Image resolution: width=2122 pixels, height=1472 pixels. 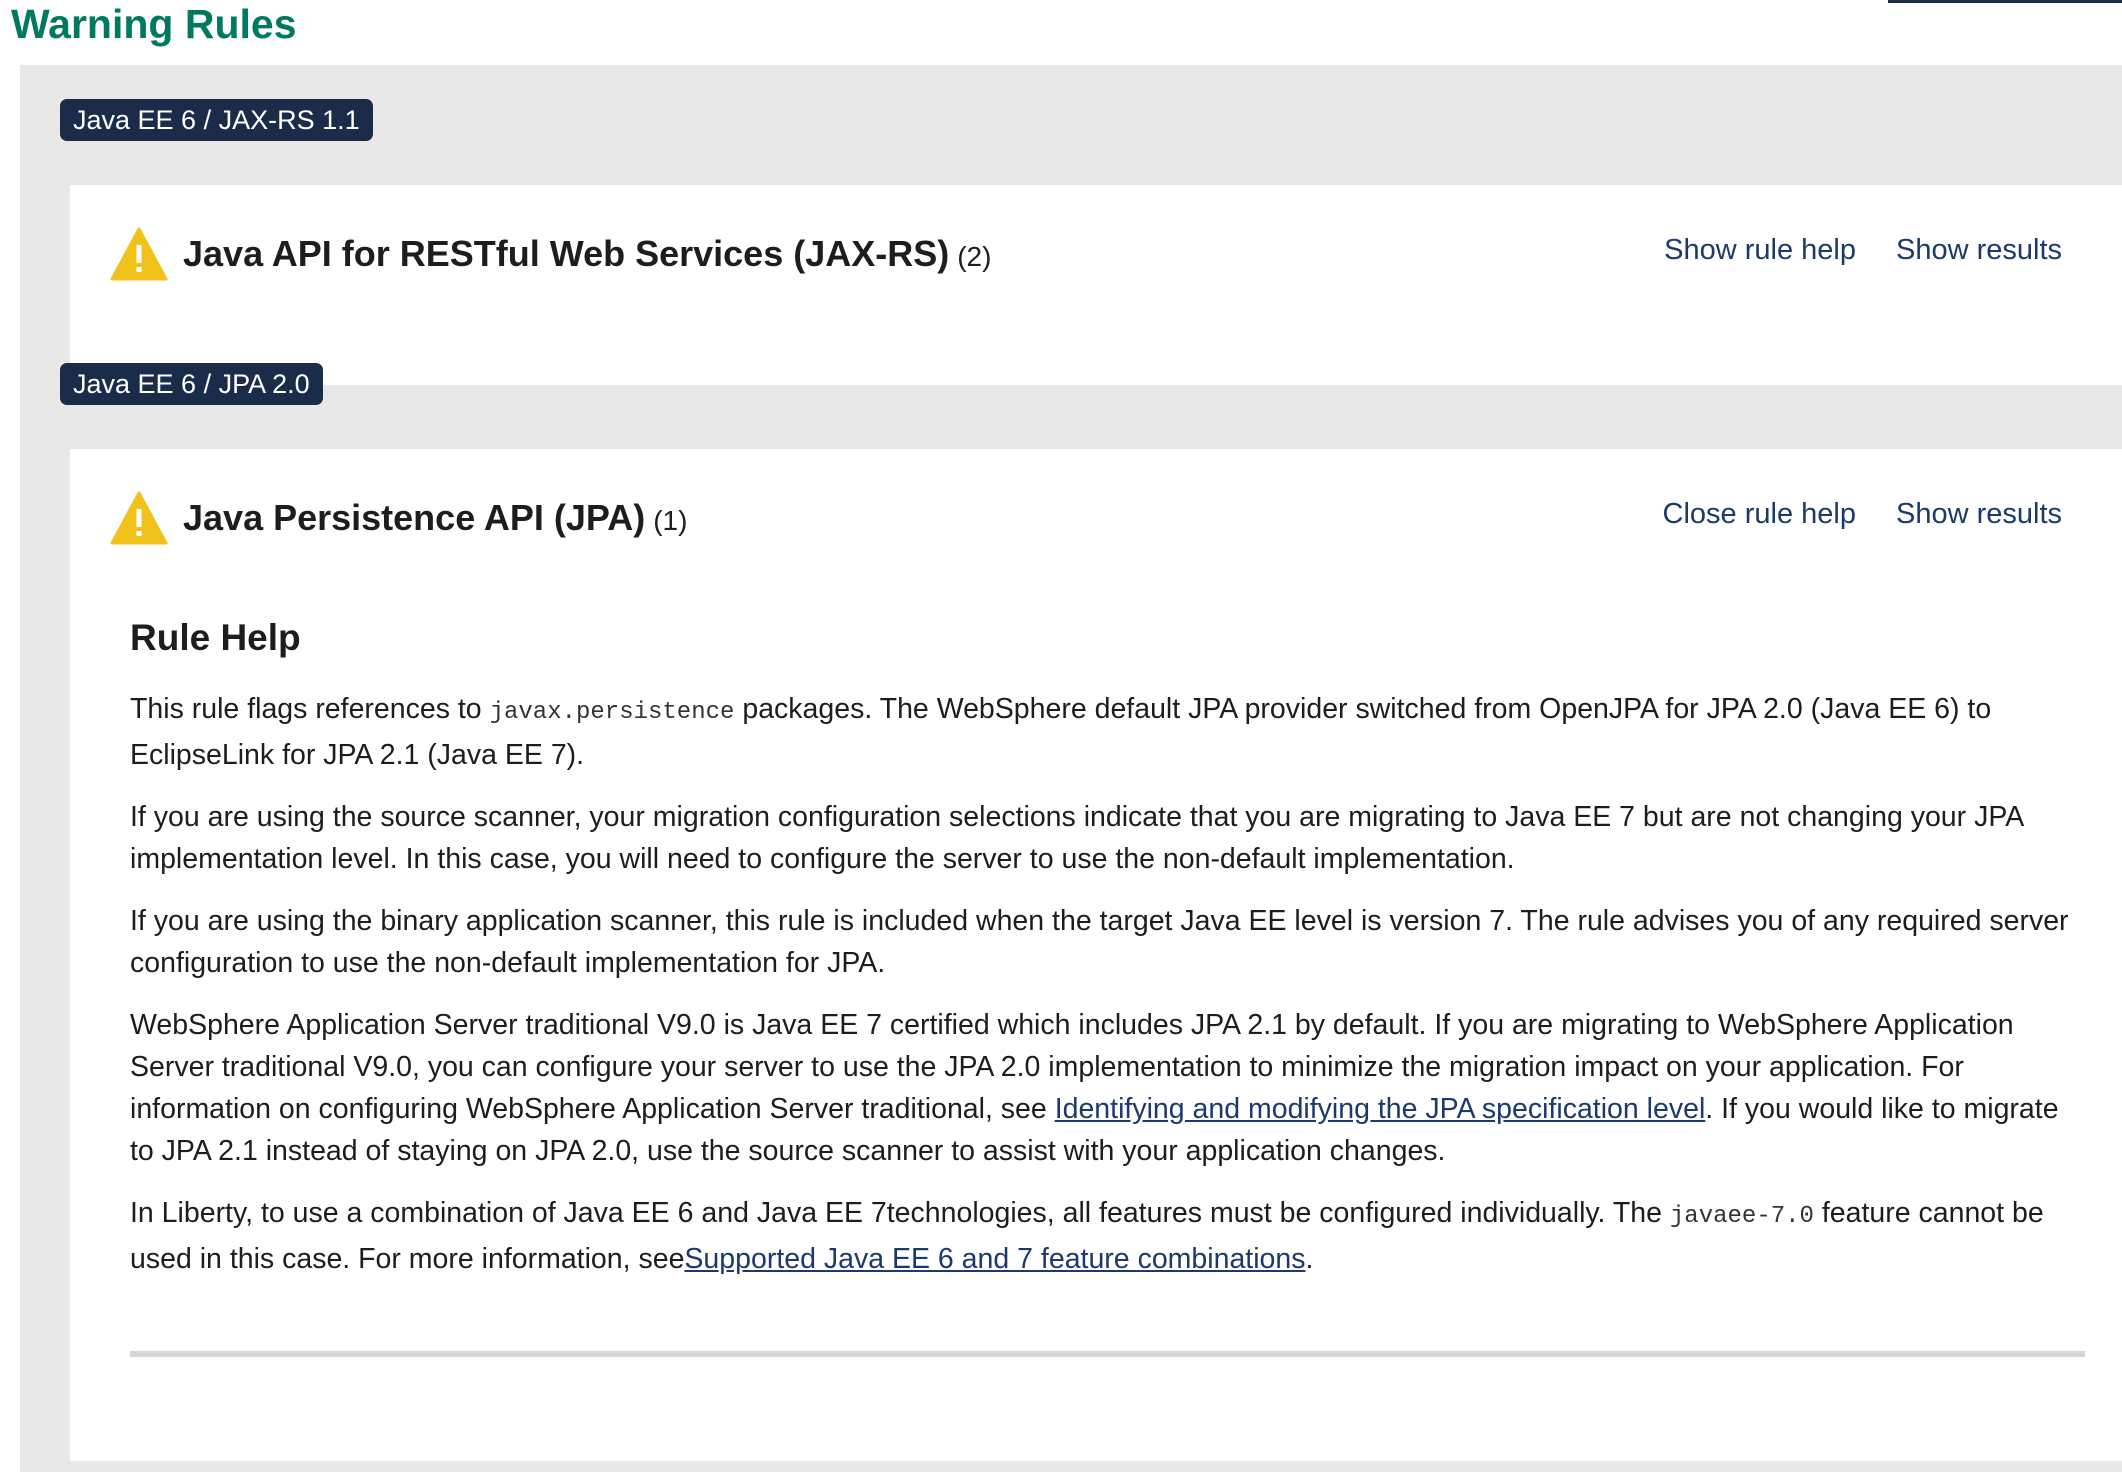 What do you see at coordinates (1862, 514) in the screenshot?
I see `rule-actions: Close rule help Show results` at bounding box center [1862, 514].